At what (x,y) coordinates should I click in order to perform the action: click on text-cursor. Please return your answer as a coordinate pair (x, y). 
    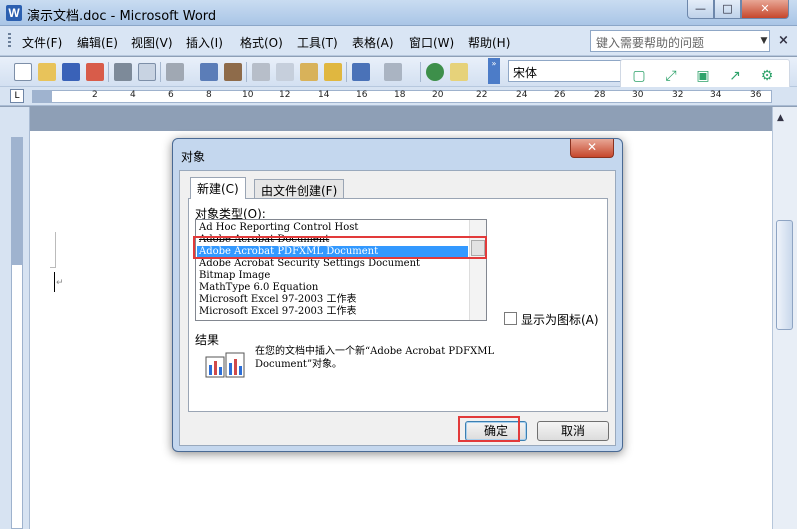
    Looking at the image, I should click on (54, 282).